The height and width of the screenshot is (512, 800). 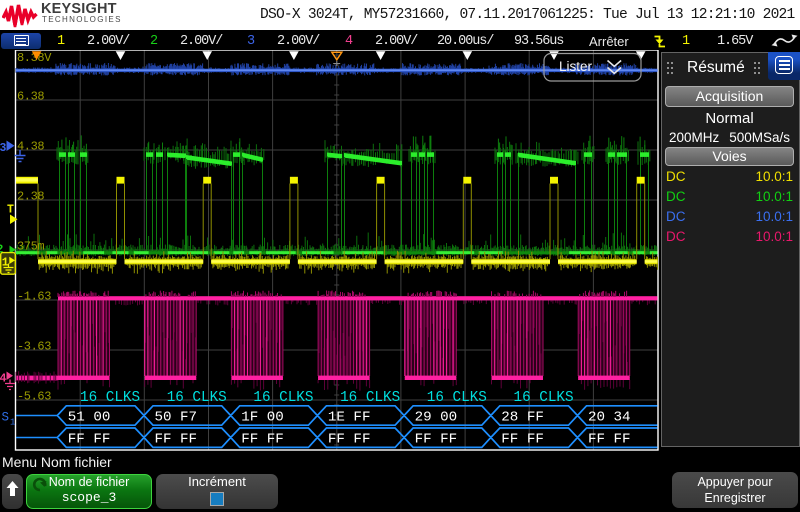 What do you see at coordinates (10, 210) in the screenshot?
I see `svg-text: T` at bounding box center [10, 210].